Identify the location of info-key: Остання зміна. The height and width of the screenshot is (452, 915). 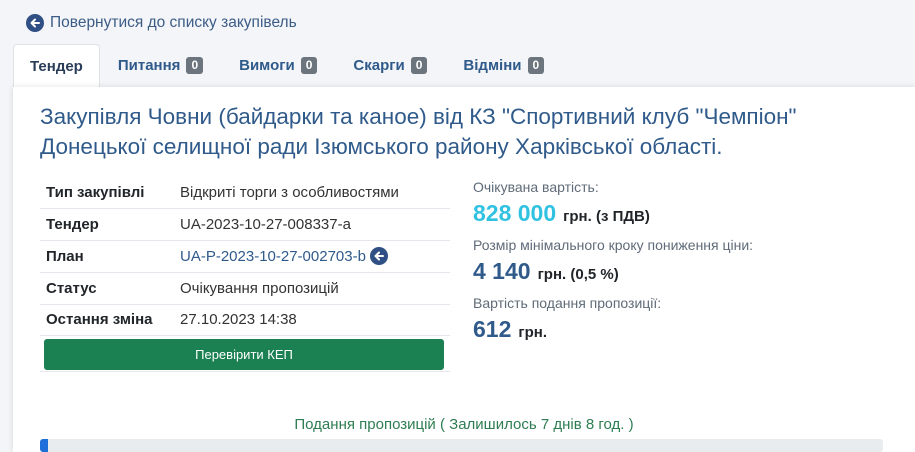
(110, 320).